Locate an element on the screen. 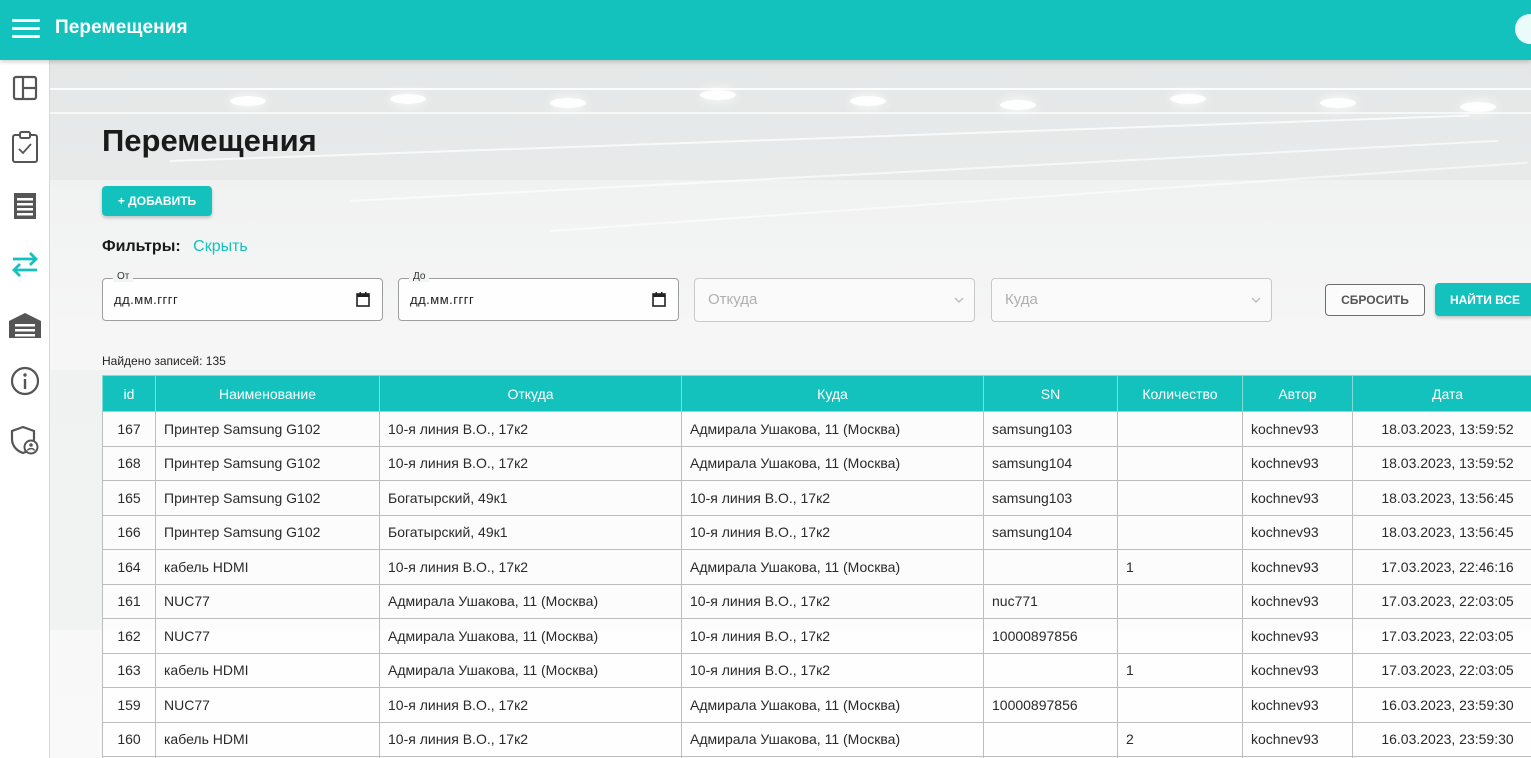 This screenshot has width=1531, height=758. destination-select: Куда is located at coordinates (1131, 300).